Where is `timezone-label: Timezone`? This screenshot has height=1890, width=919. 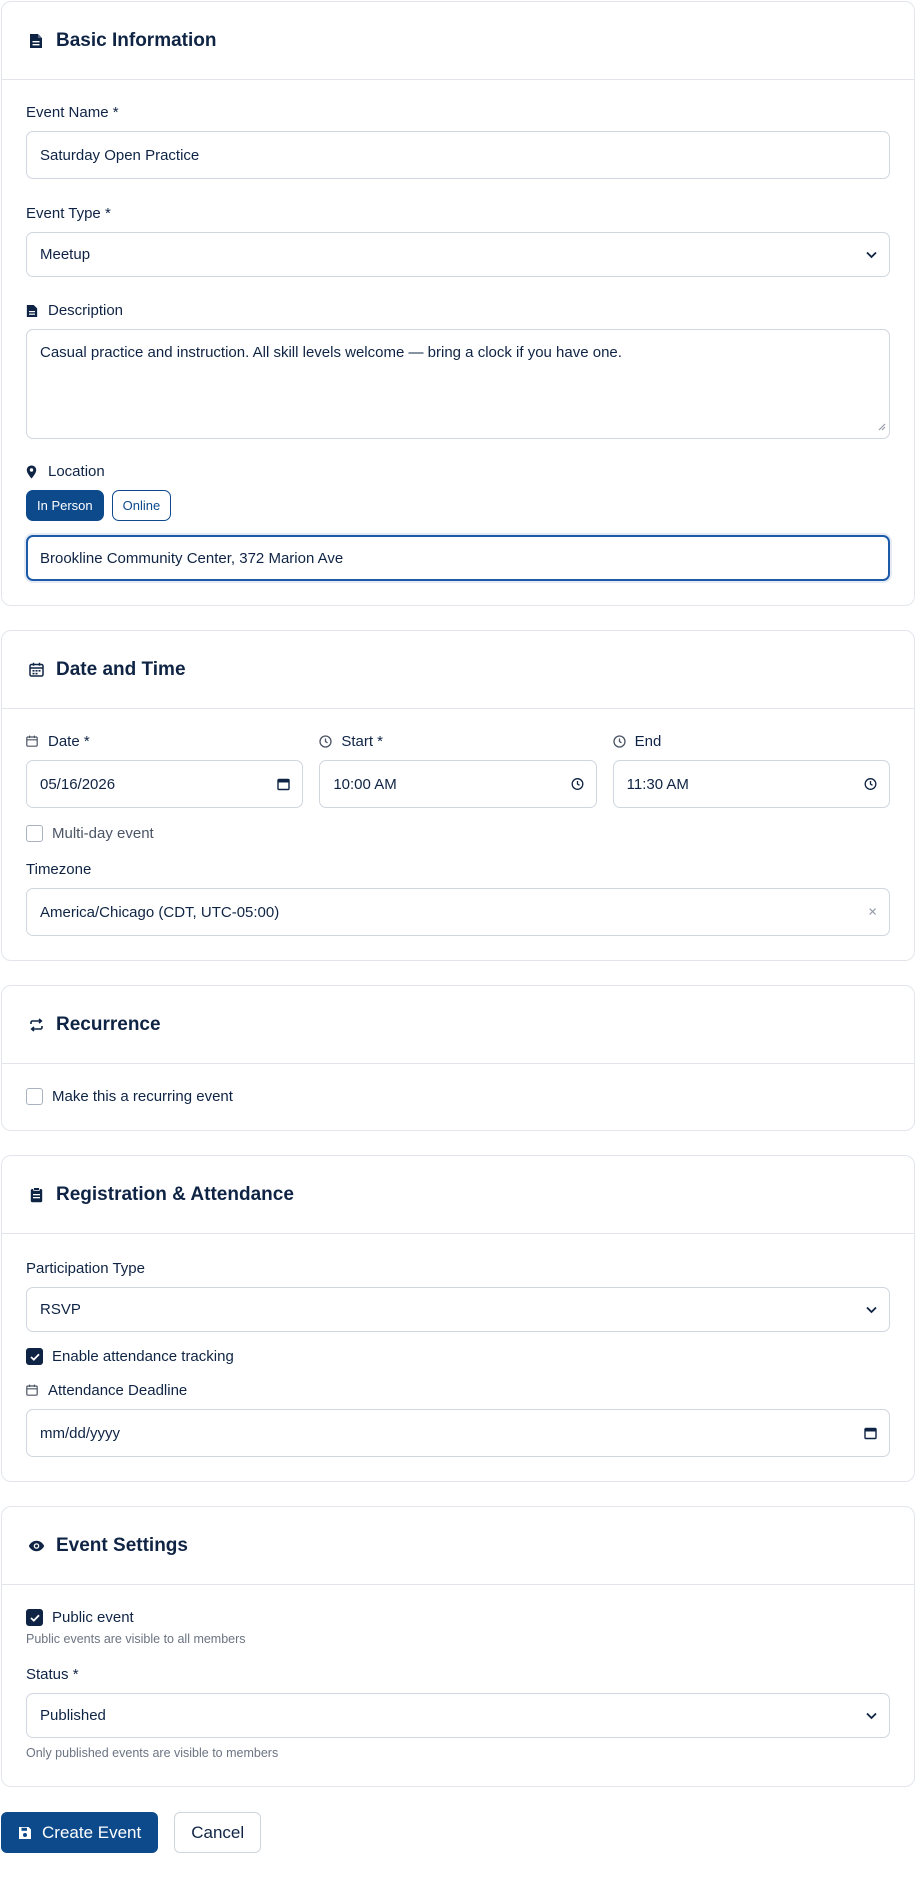 timezone-label: Timezone is located at coordinates (59, 869).